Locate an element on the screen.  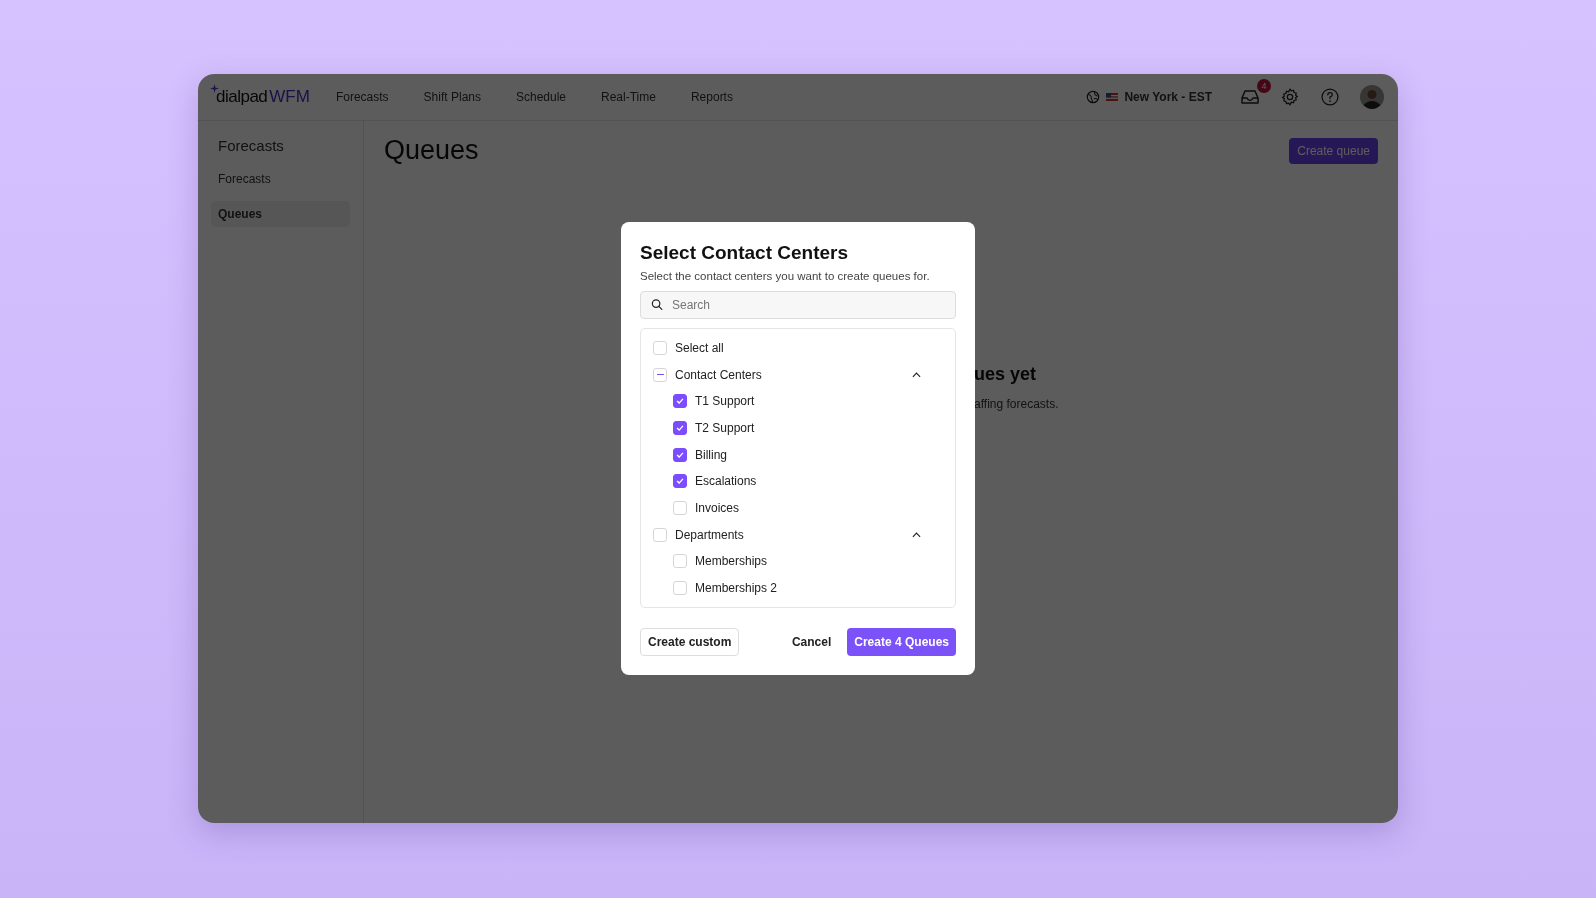
checkbox-label: T2 Support is located at coordinates (725, 427).